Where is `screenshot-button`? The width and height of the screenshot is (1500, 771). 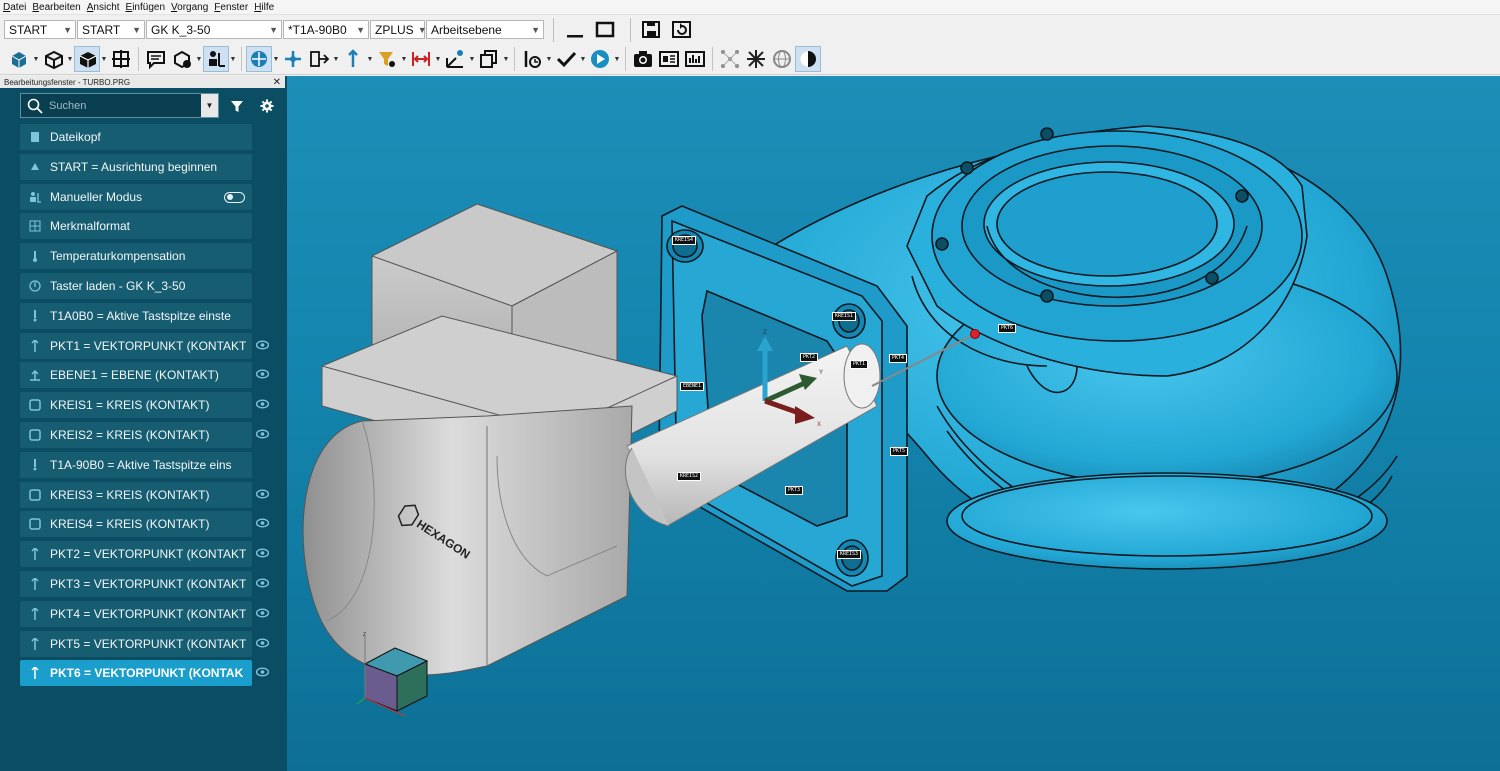
screenshot-button is located at coordinates (643, 59).